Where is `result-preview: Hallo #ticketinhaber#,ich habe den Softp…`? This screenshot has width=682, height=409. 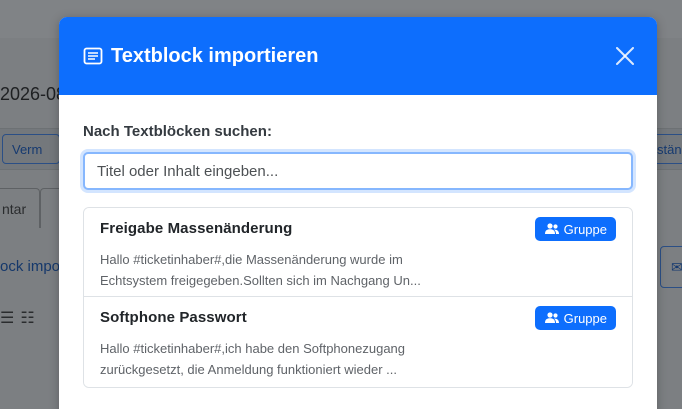 result-preview: Hallo #ticketinhaber#,ich habe den Softp… is located at coordinates (280, 359).